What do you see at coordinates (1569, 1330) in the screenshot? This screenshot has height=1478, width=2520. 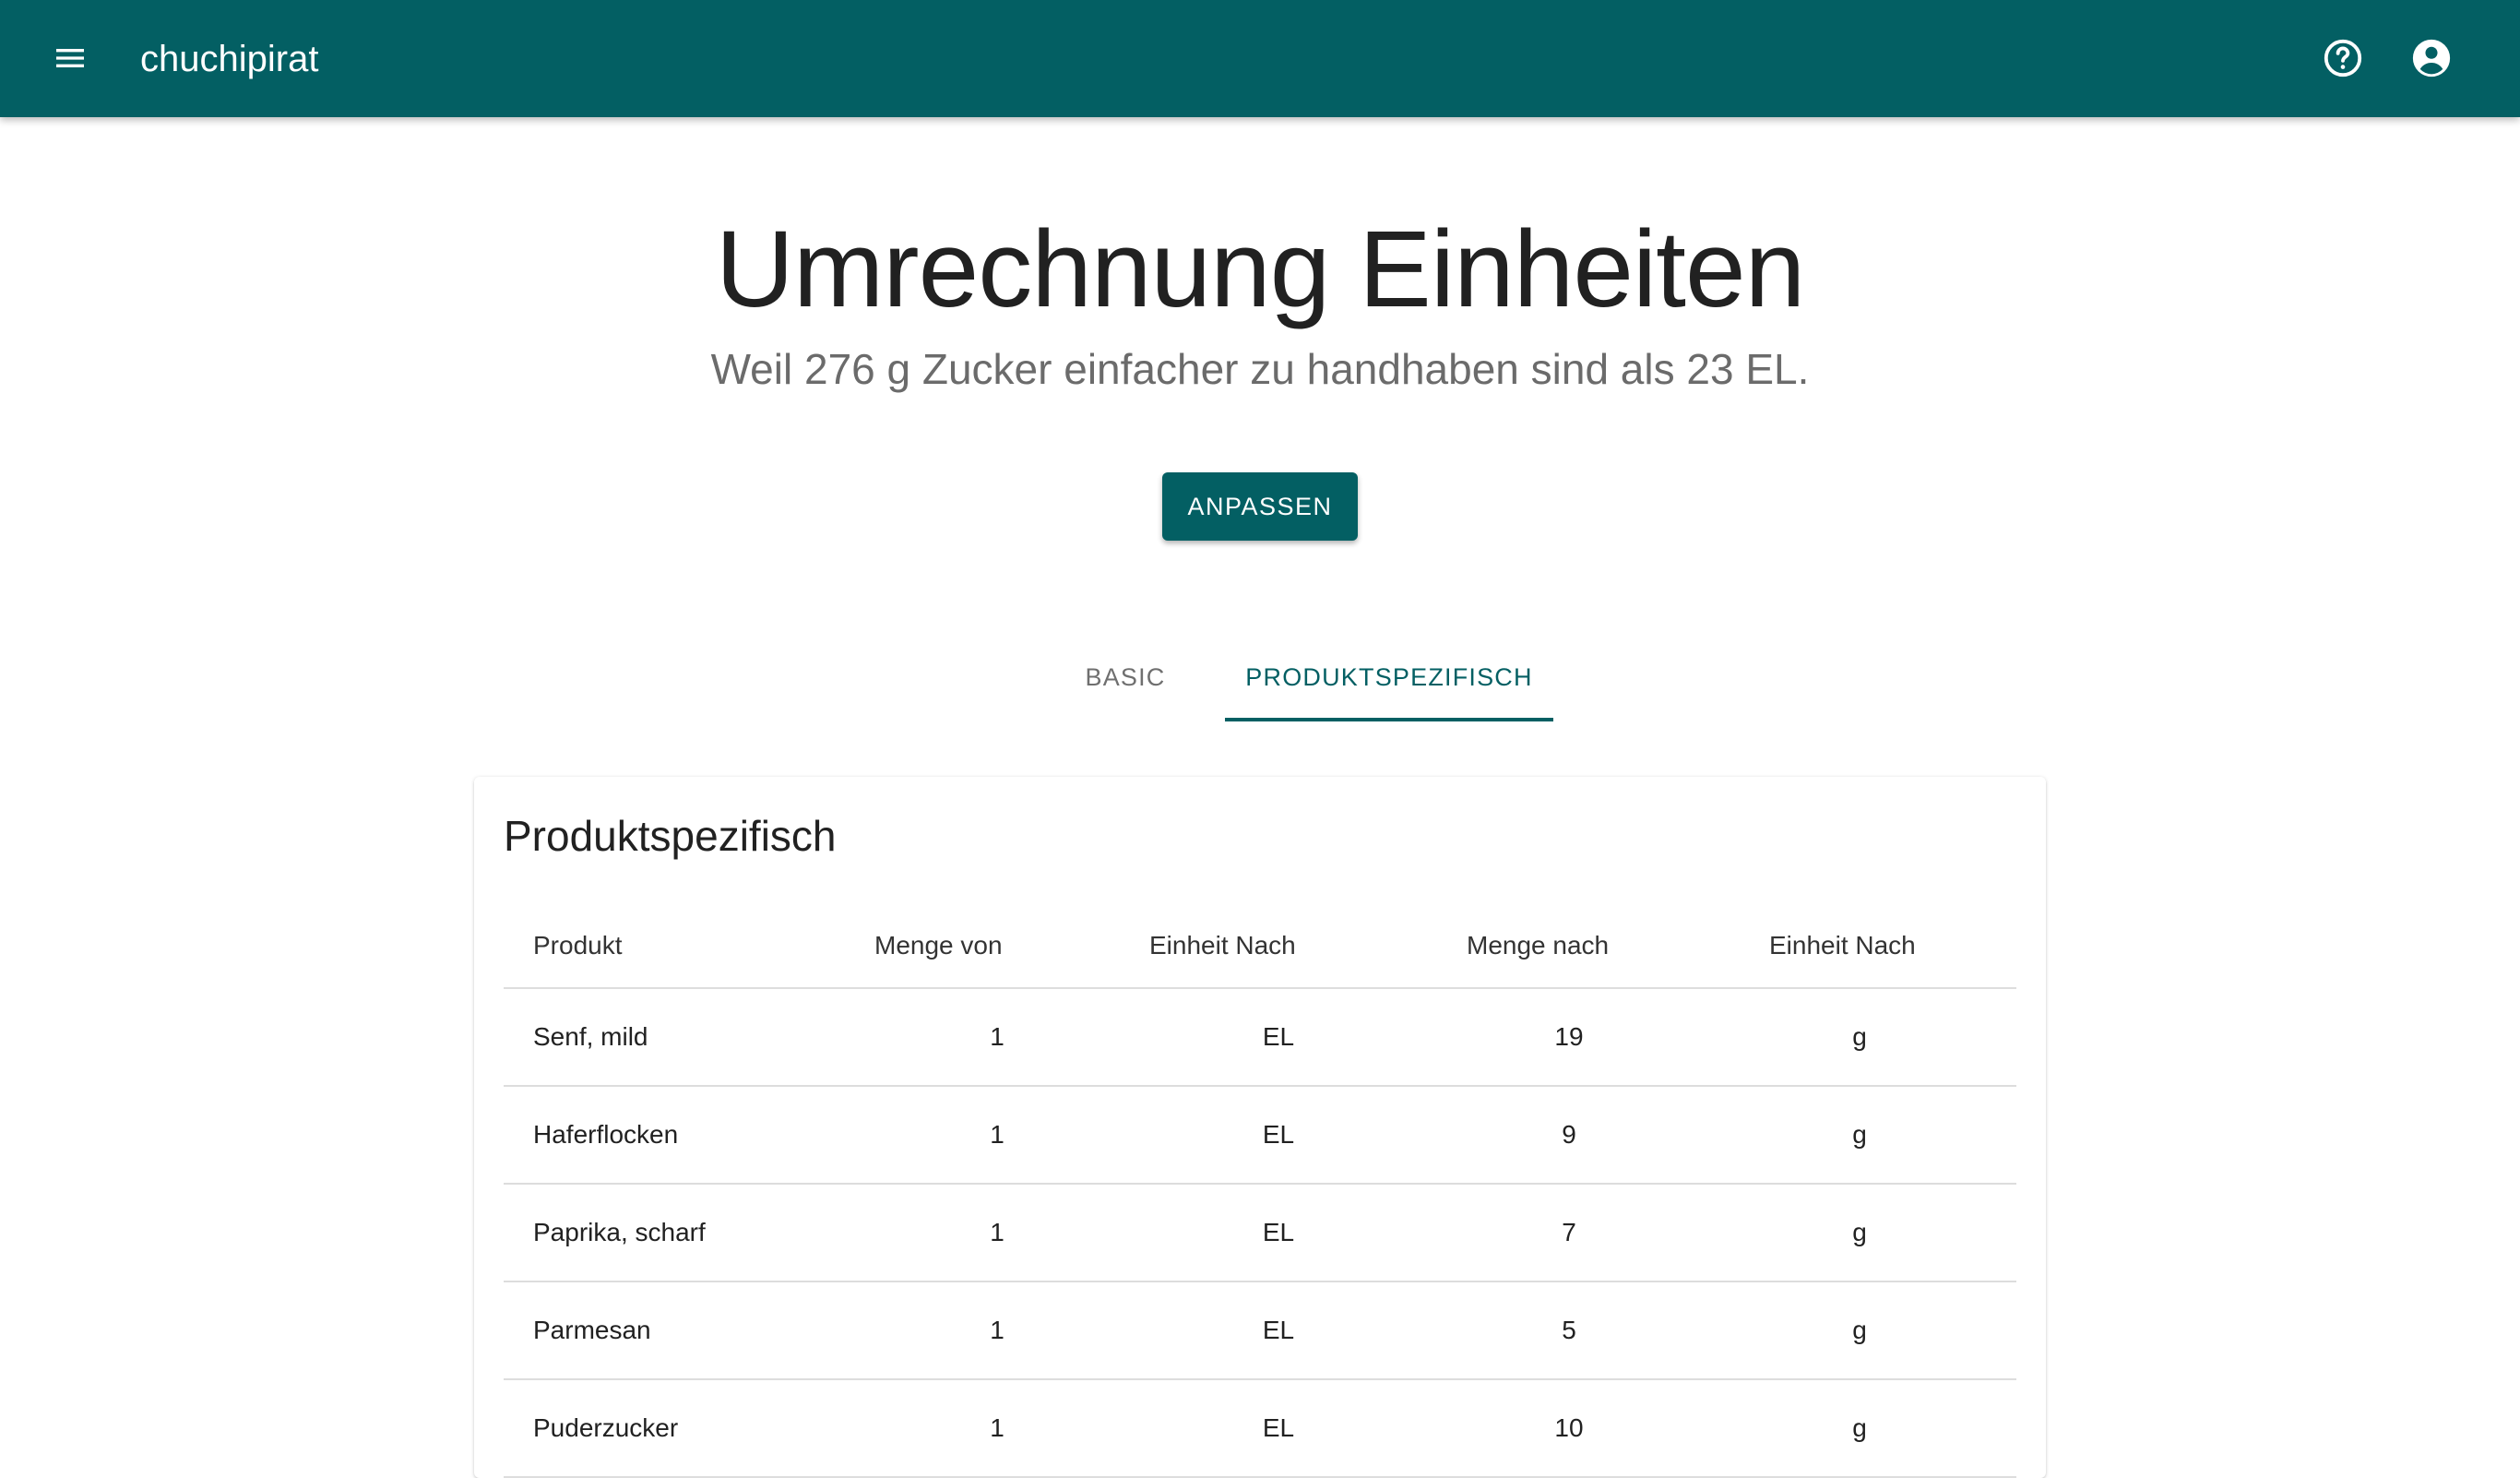 I see `cell-to-qty: 5` at bounding box center [1569, 1330].